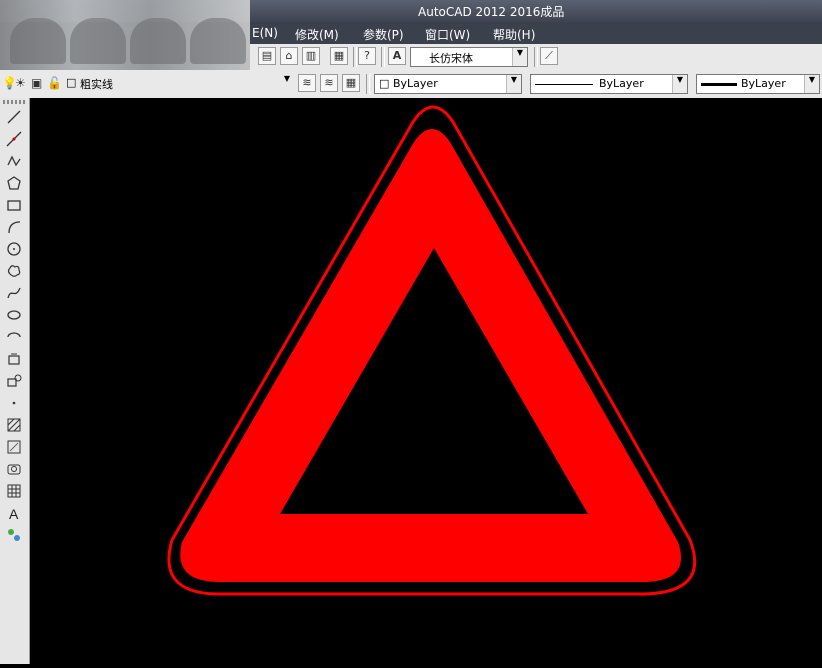 This screenshot has height=668, width=822. I want to click on layer-select: □ 粗实线 ▼, so click(178, 84).